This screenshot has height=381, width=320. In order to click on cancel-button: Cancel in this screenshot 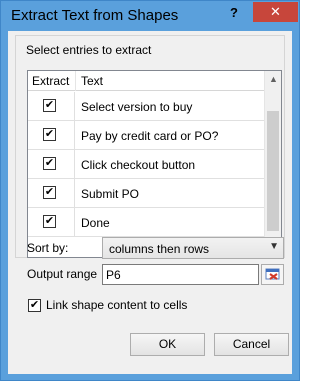, I will do `click(251, 344)`.